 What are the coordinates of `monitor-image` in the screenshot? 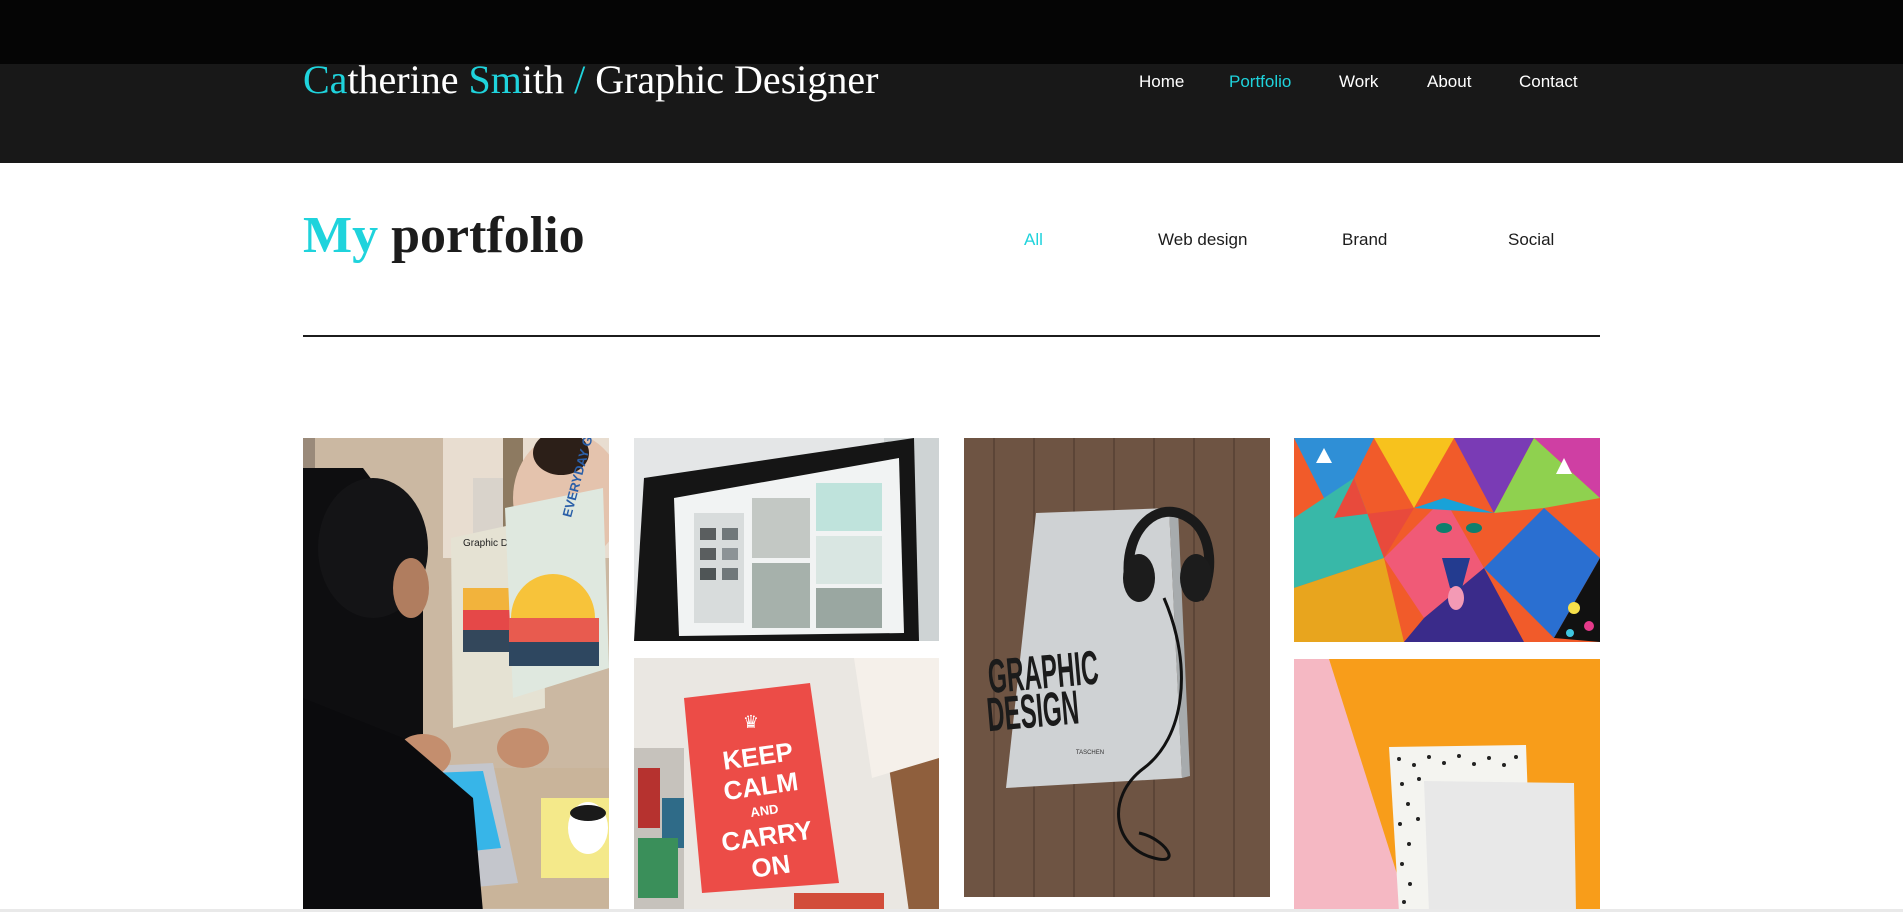 It's located at (786, 539).